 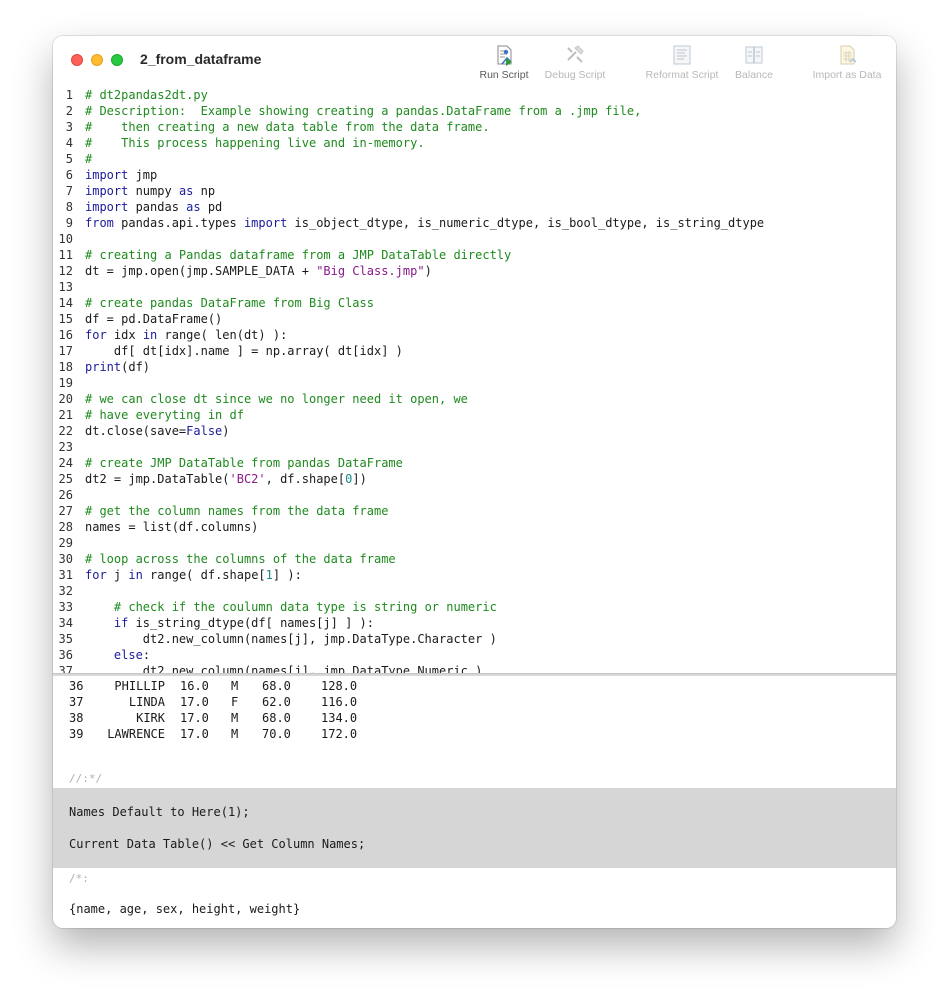 What do you see at coordinates (474, 335) in the screenshot?
I see `code-line: 16 for idx in range( len(dt) ):` at bounding box center [474, 335].